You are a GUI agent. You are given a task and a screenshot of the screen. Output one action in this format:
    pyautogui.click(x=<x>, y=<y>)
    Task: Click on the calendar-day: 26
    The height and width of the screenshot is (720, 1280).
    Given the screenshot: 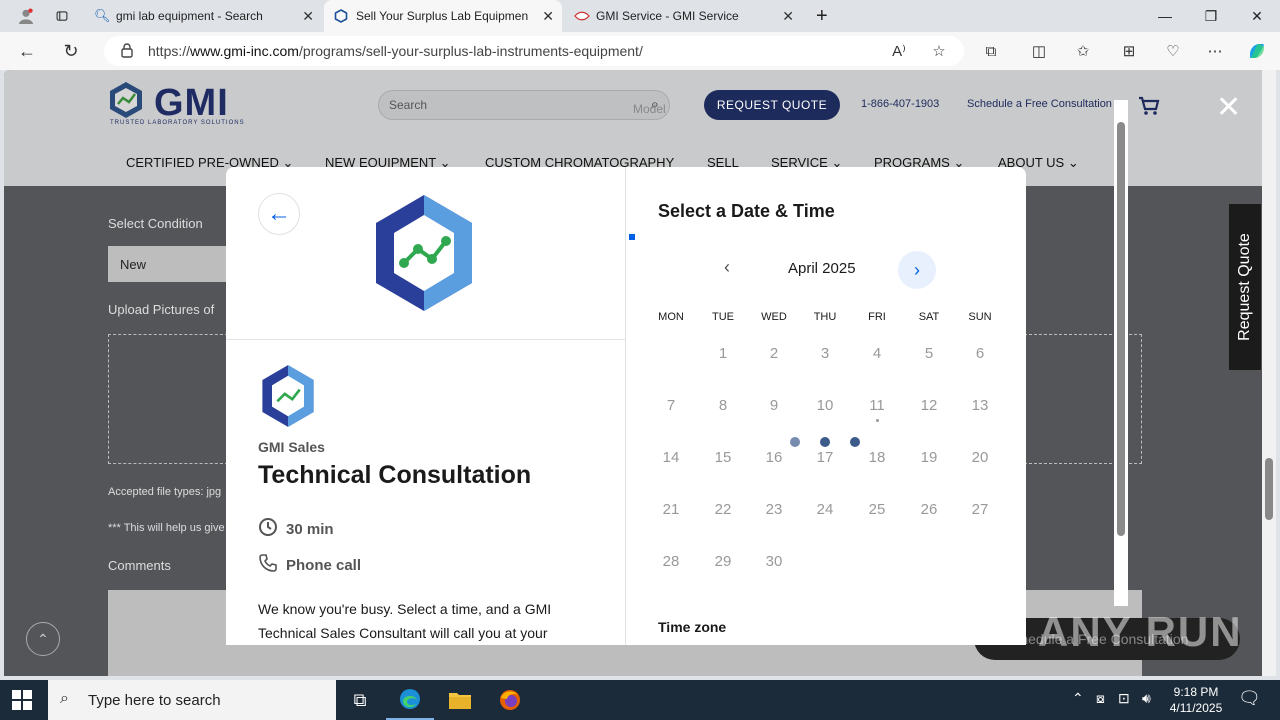 What is the action you would take?
    pyautogui.click(x=929, y=509)
    